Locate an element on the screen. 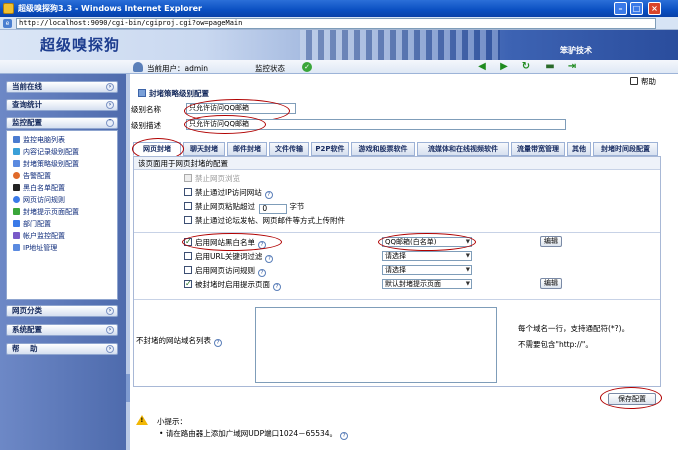 The image size is (678, 450). tips-box: 小提示： • 请在路由器上添加广域网UDP端口1024－65534。? is located at coordinates (397, 429).